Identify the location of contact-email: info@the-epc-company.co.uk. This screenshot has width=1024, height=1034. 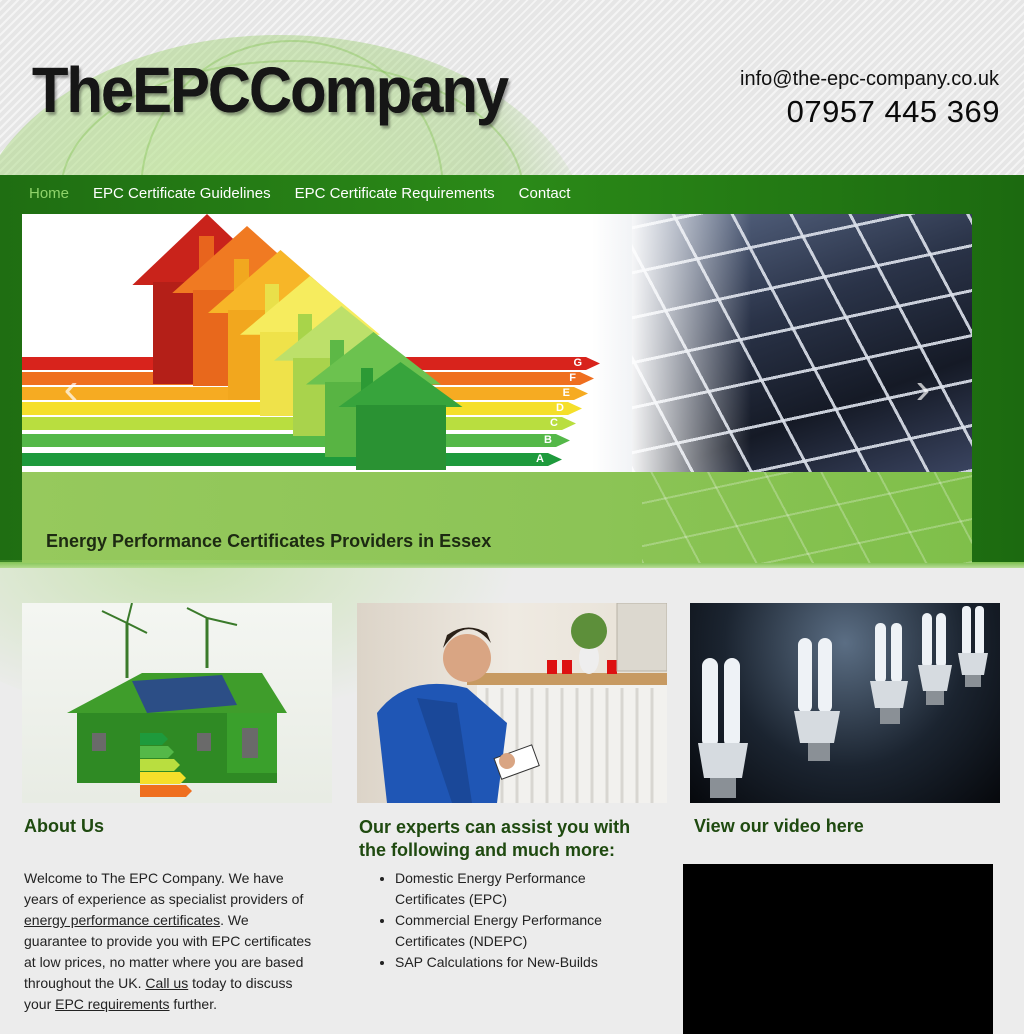
(869, 79).